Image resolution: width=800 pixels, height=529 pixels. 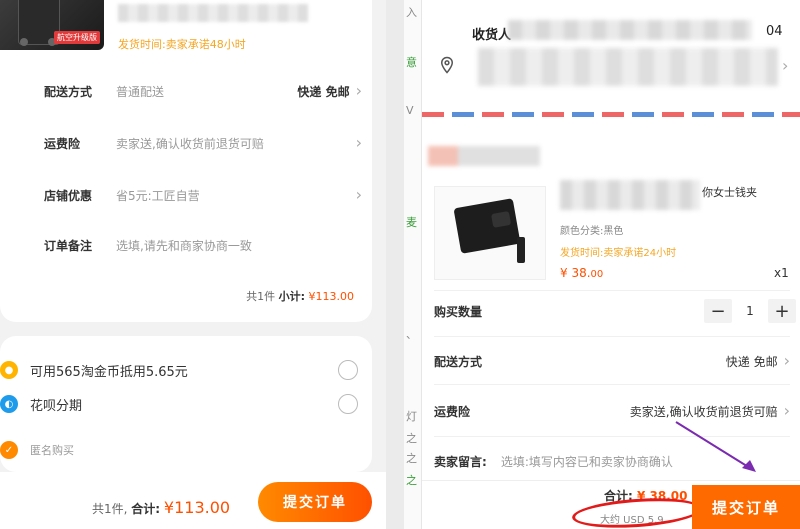 What do you see at coordinates (521, 250) in the screenshot?
I see `wallet-tassel` at bounding box center [521, 250].